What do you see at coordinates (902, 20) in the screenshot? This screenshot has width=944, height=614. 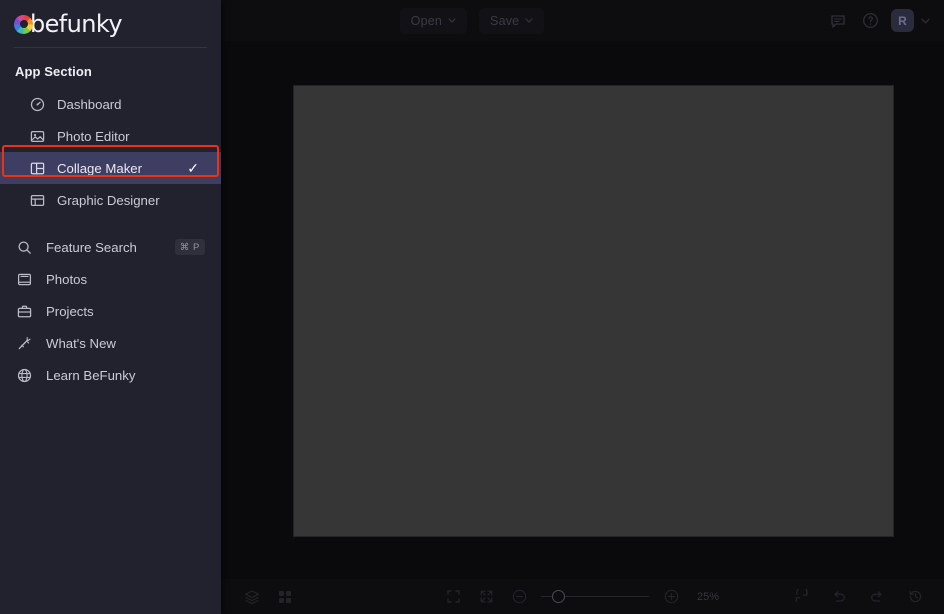 I see `avatar: R` at bounding box center [902, 20].